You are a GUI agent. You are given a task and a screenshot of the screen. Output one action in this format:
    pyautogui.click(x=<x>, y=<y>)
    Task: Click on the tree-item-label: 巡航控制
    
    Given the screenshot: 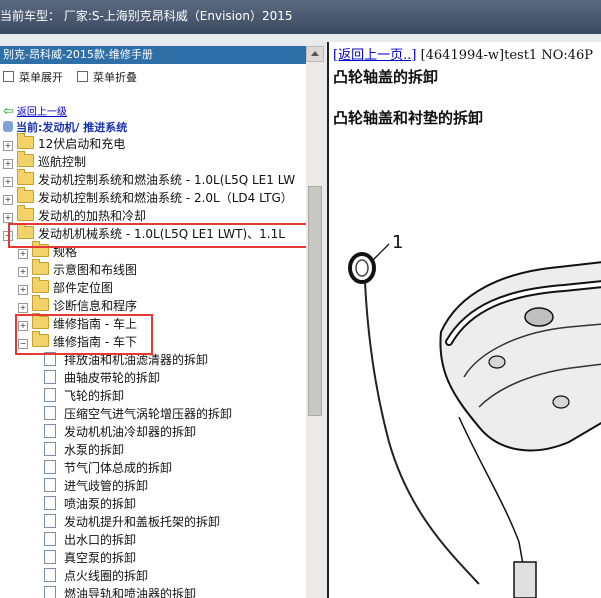 What is the action you would take?
    pyautogui.click(x=62, y=162)
    